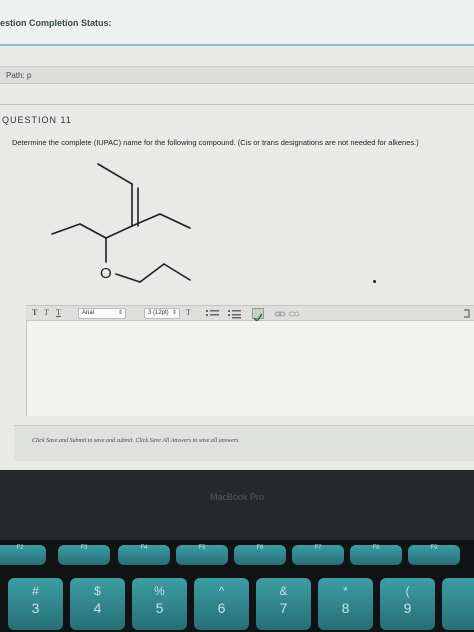 This screenshot has height=632, width=474. I want to click on font-family-select: Arial ⇕, so click(102, 313).